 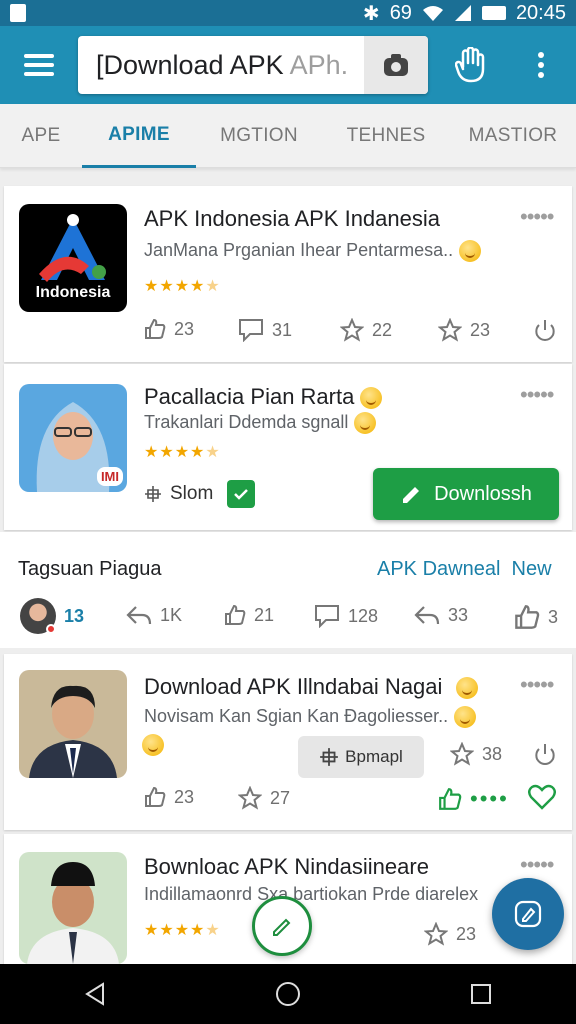 What do you see at coordinates (366, 330) in the screenshot?
I see `star-stat: 22` at bounding box center [366, 330].